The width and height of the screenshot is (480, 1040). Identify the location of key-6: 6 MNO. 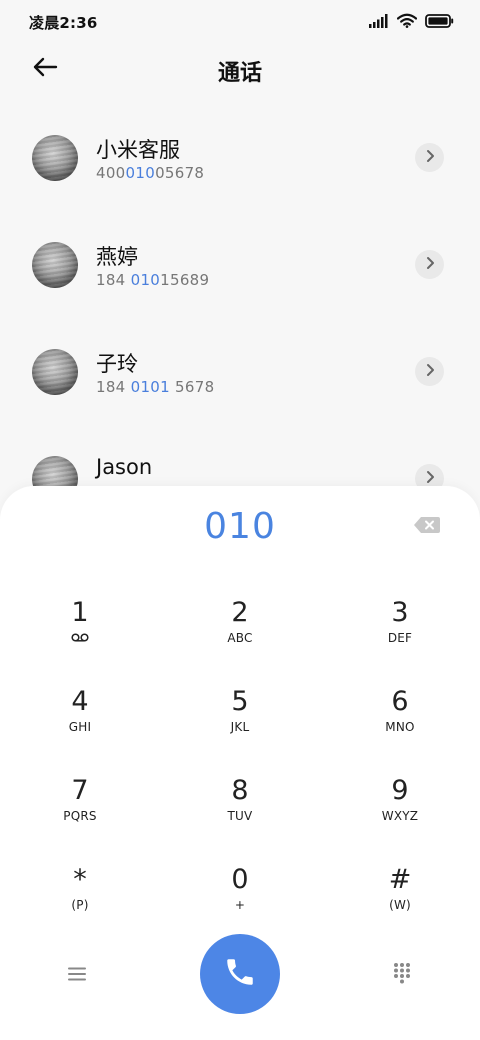
(400, 705).